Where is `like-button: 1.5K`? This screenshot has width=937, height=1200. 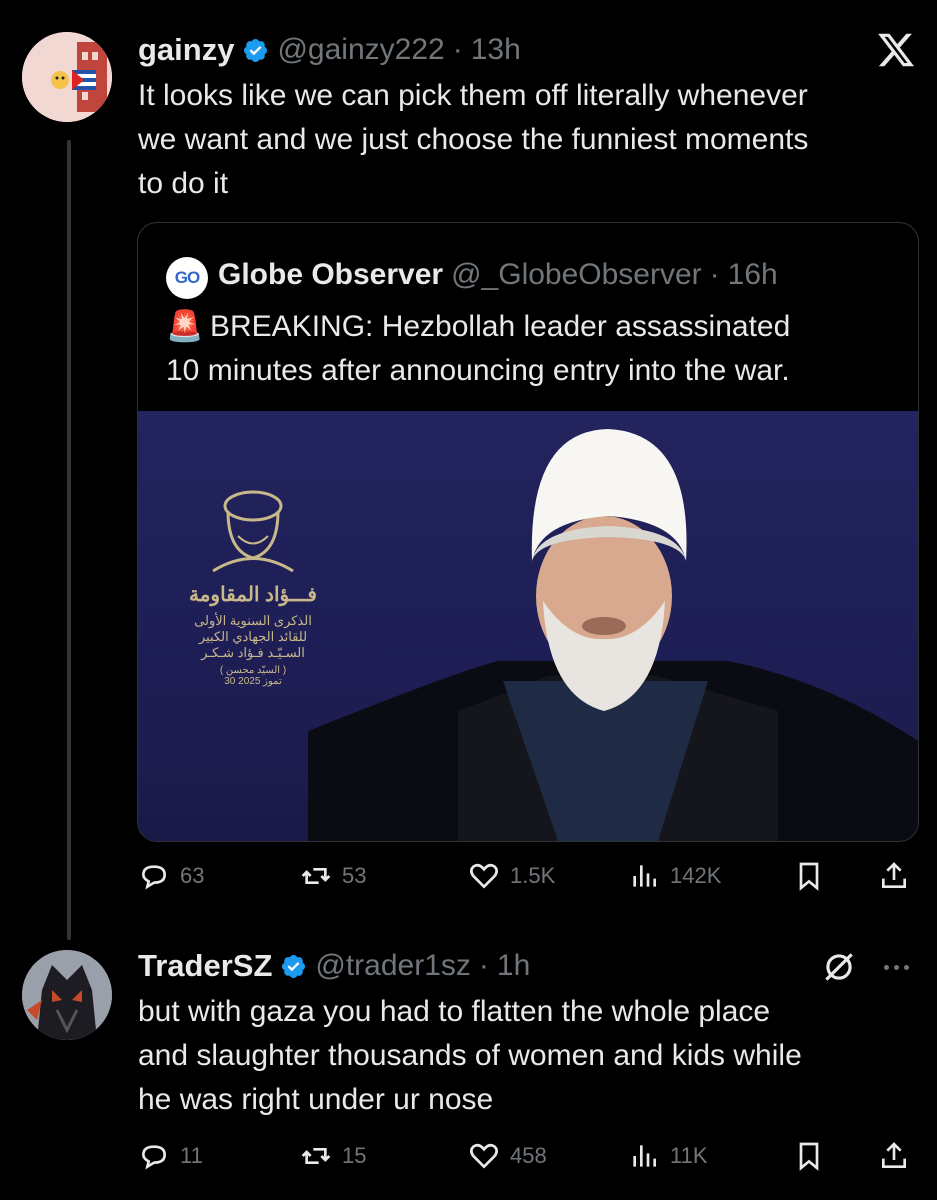 like-button: 1.5K is located at coordinates (511, 876).